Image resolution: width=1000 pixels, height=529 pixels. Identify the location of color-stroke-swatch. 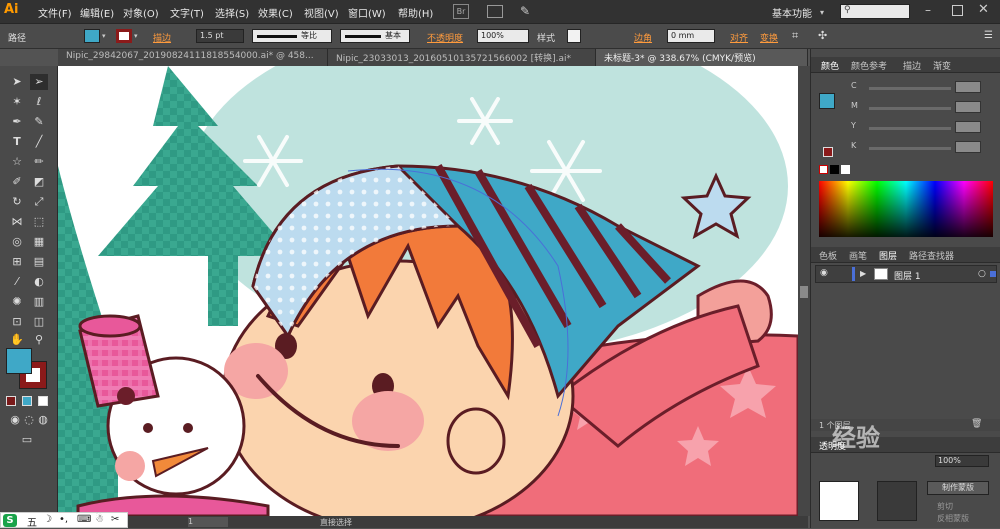
(828, 152).